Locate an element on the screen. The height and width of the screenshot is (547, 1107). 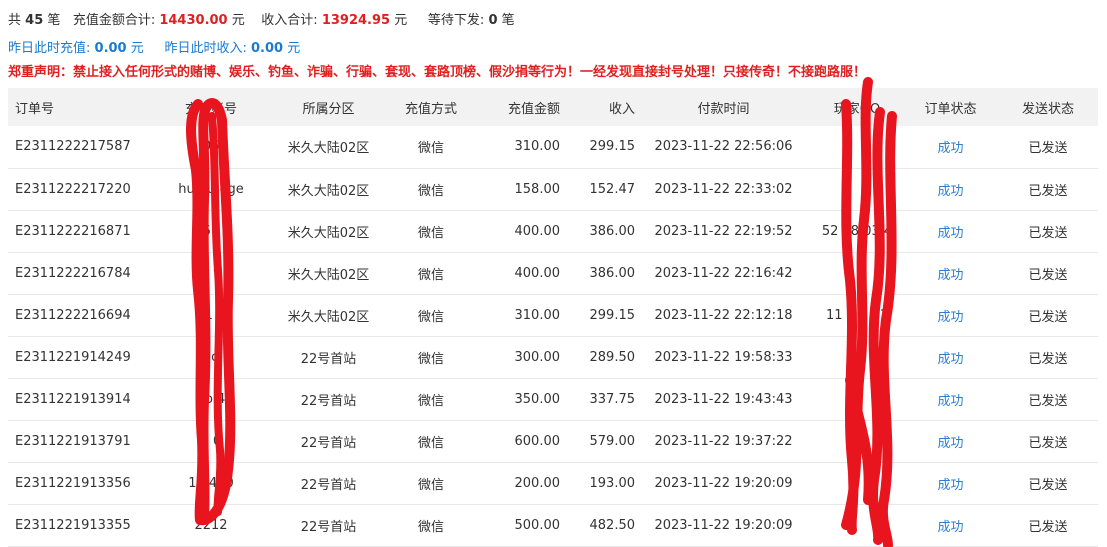
cell-income: 299.15 is located at coordinates (612, 147).